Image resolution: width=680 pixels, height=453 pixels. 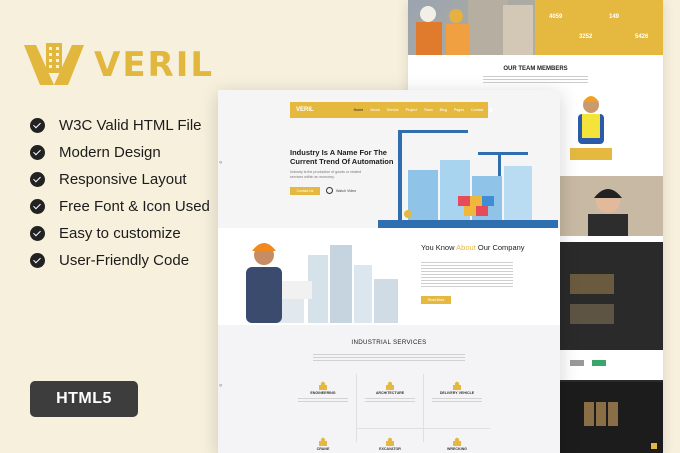 I want to click on service-card: WRECKING, so click(x=457, y=442).